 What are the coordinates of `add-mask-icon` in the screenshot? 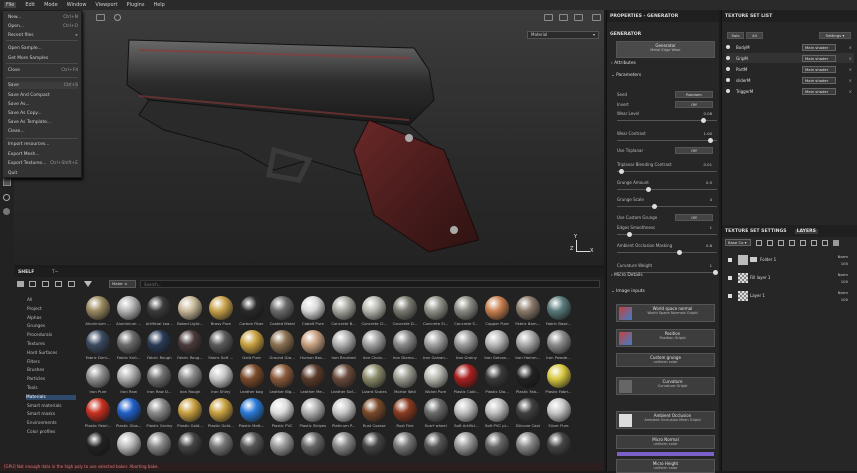 It's located at (792, 243).